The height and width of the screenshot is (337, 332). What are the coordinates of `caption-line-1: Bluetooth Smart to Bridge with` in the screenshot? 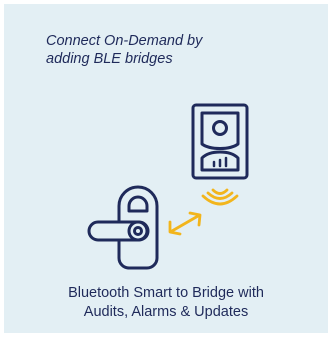 It's located at (166, 293).